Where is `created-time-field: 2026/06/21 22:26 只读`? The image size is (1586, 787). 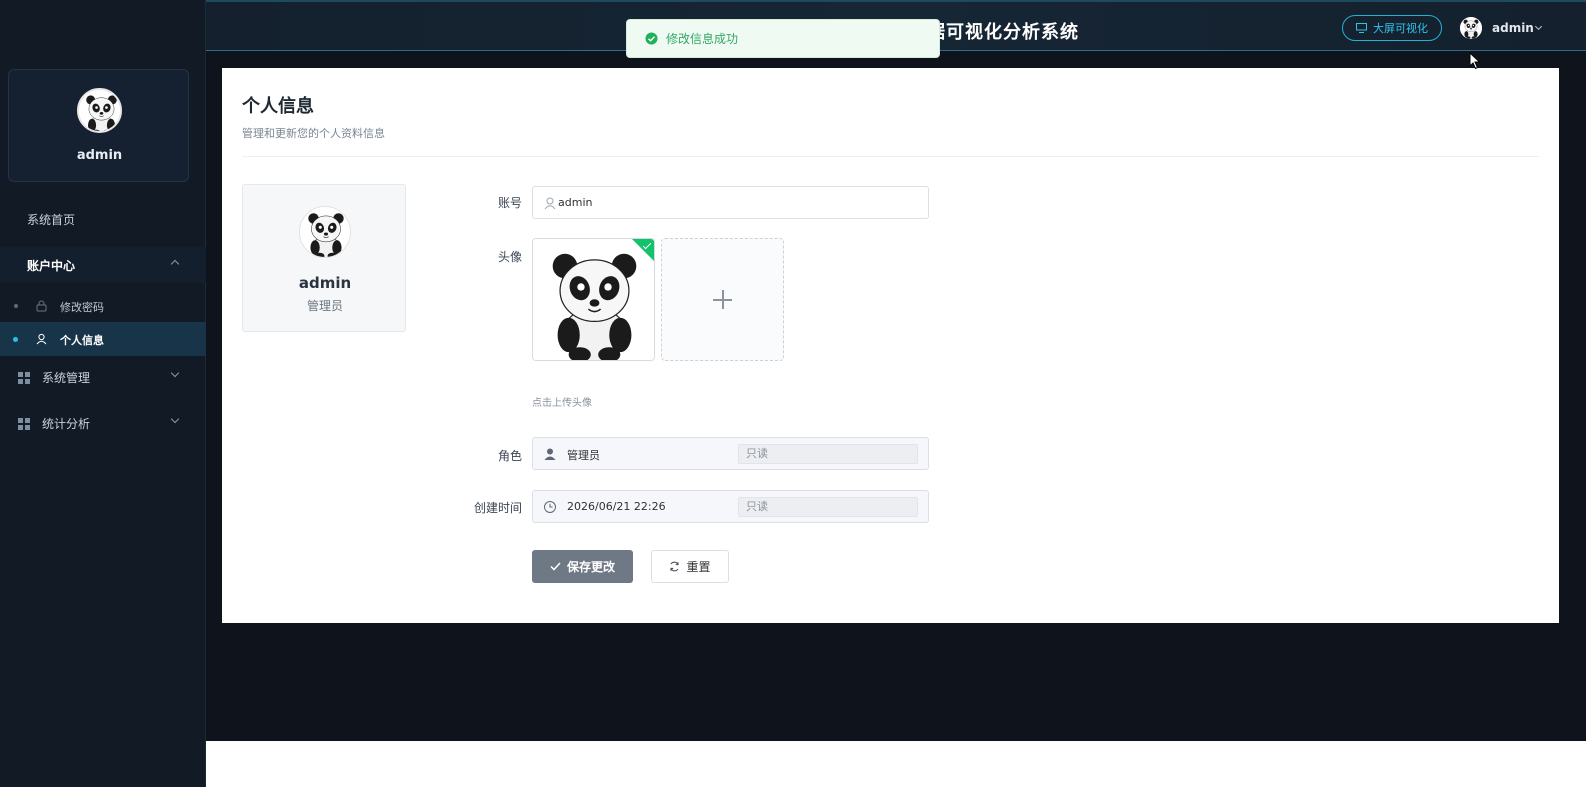 created-time-field: 2026/06/21 22:26 只读 is located at coordinates (730, 506).